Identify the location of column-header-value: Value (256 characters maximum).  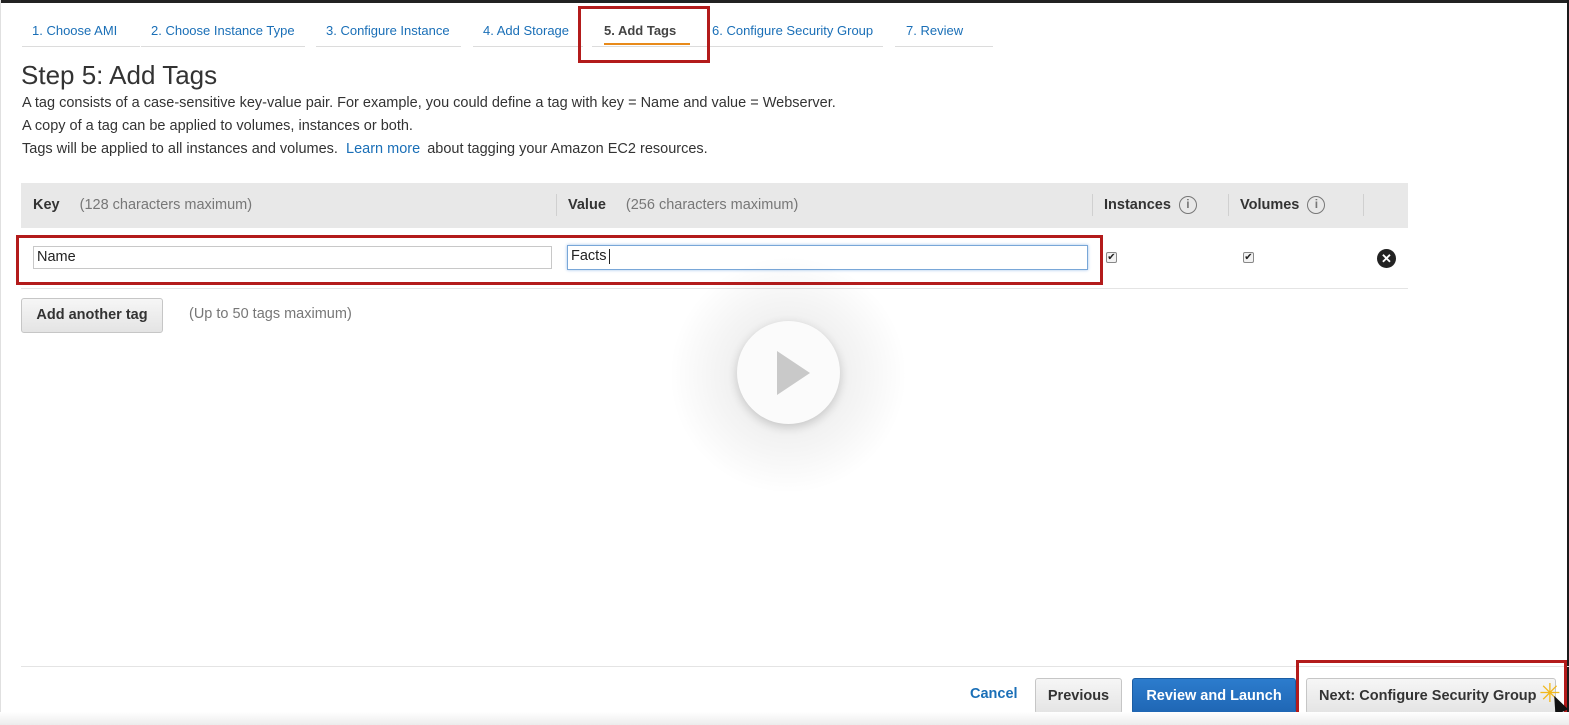
(683, 205).